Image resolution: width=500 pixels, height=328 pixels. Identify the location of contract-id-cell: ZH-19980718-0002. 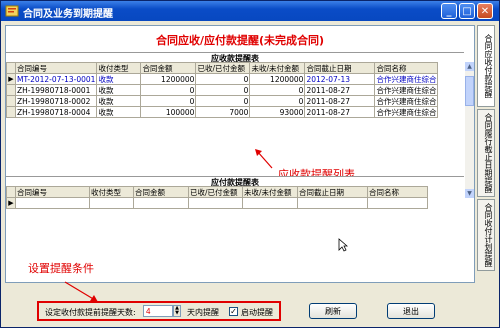
(56, 101).